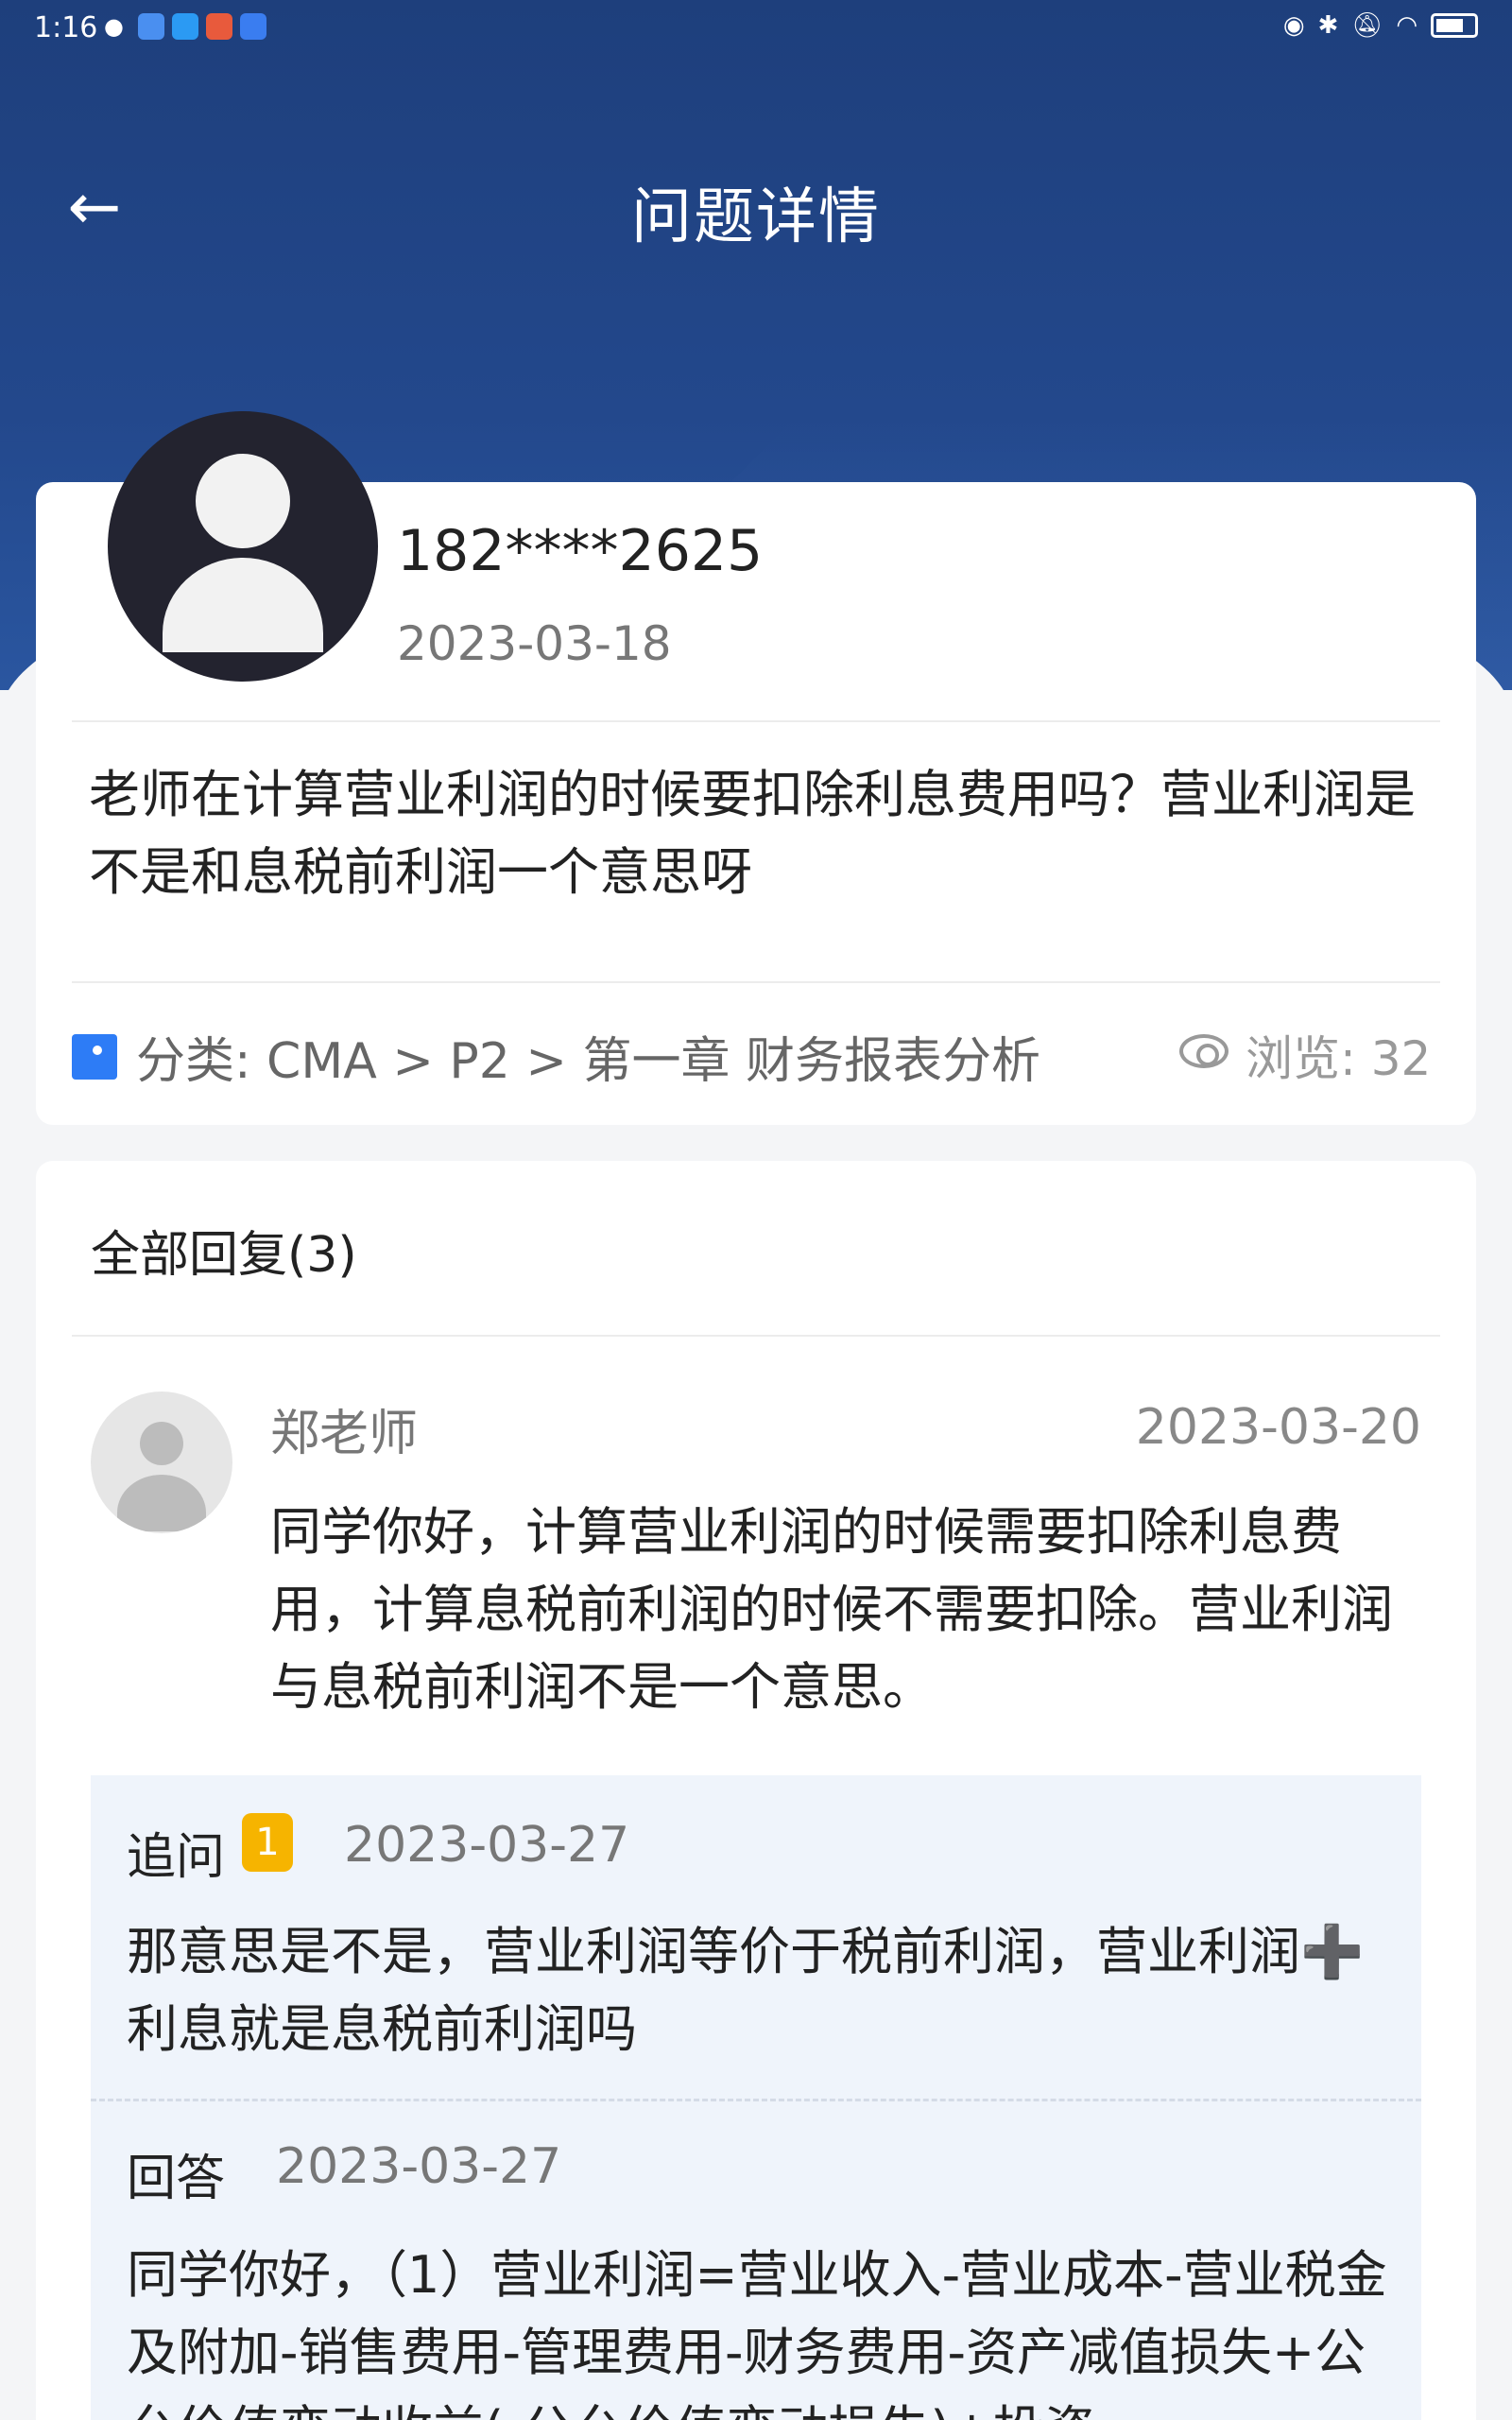 The image size is (1512, 2420). I want to click on status-bar: 1:16 ● ◉ ✱ 🔕︎ ◠, so click(756, 28).